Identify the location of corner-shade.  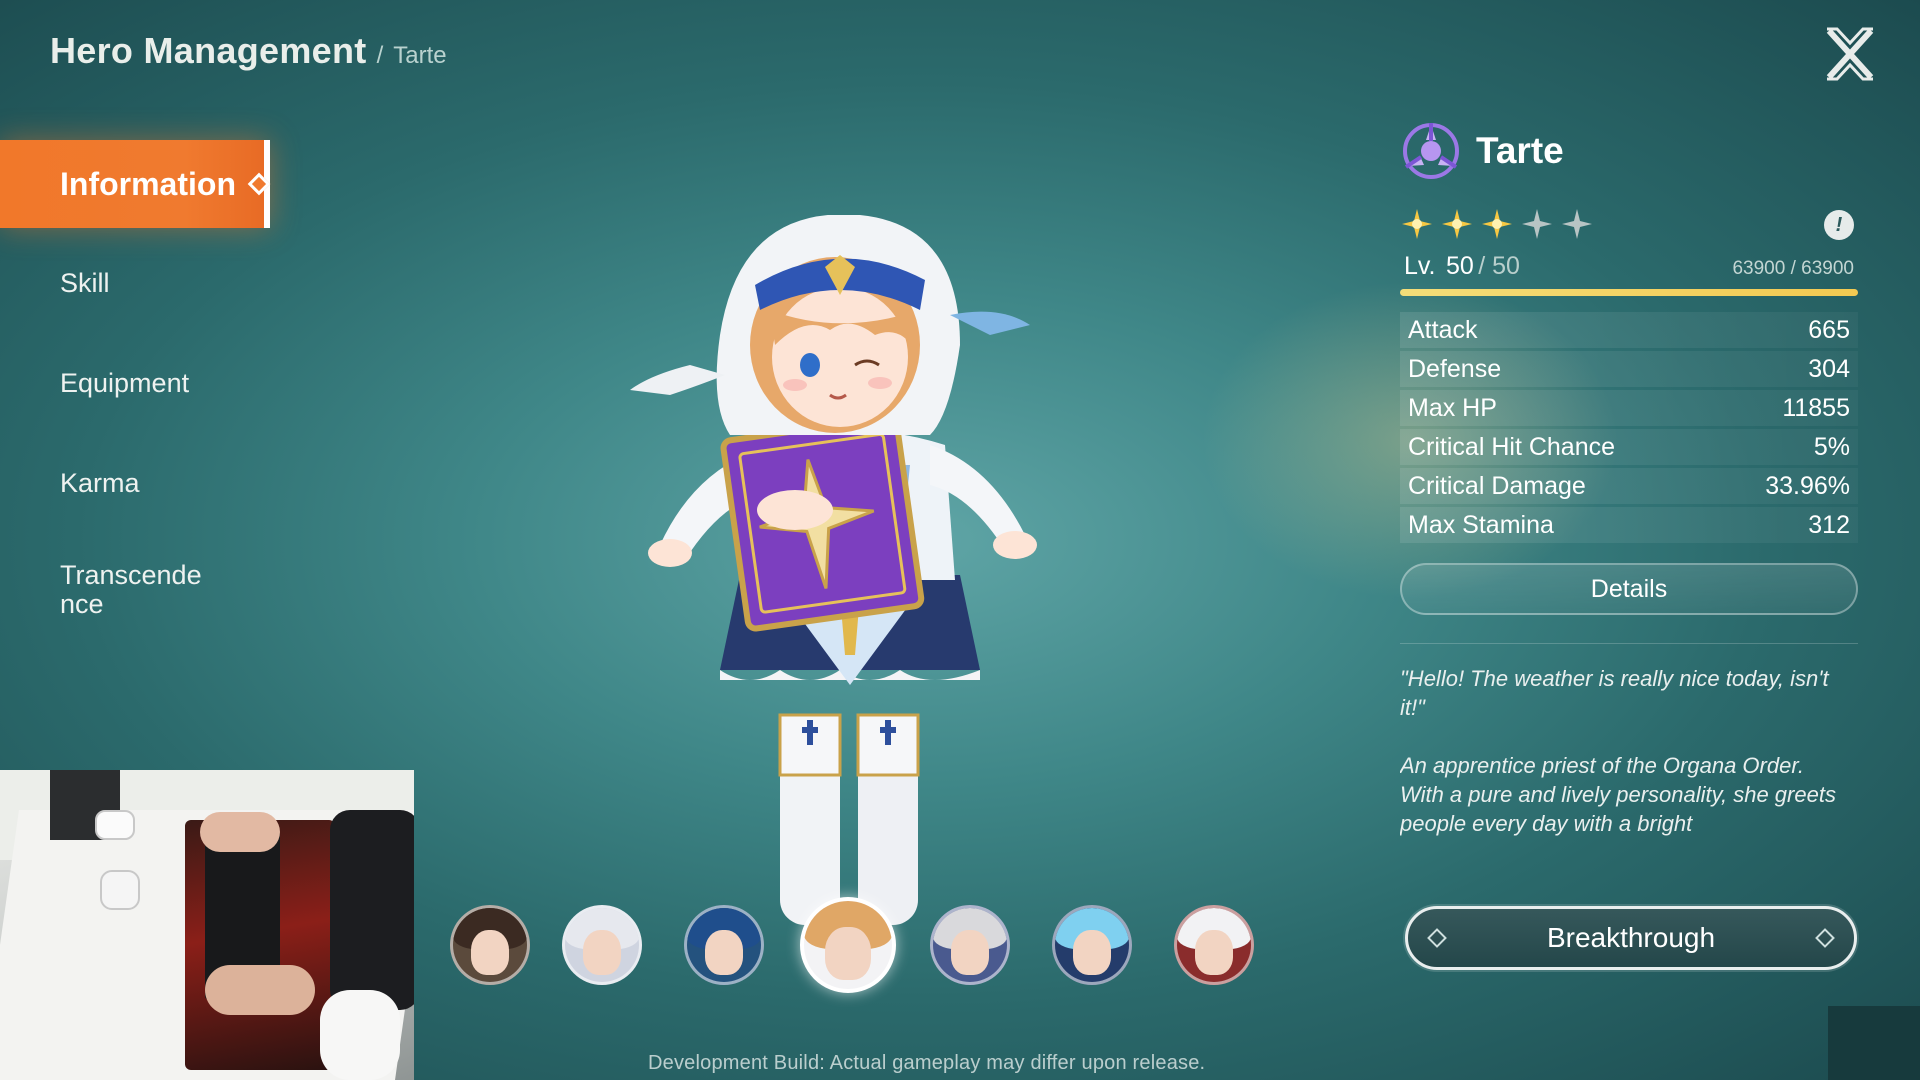
(1874, 1043).